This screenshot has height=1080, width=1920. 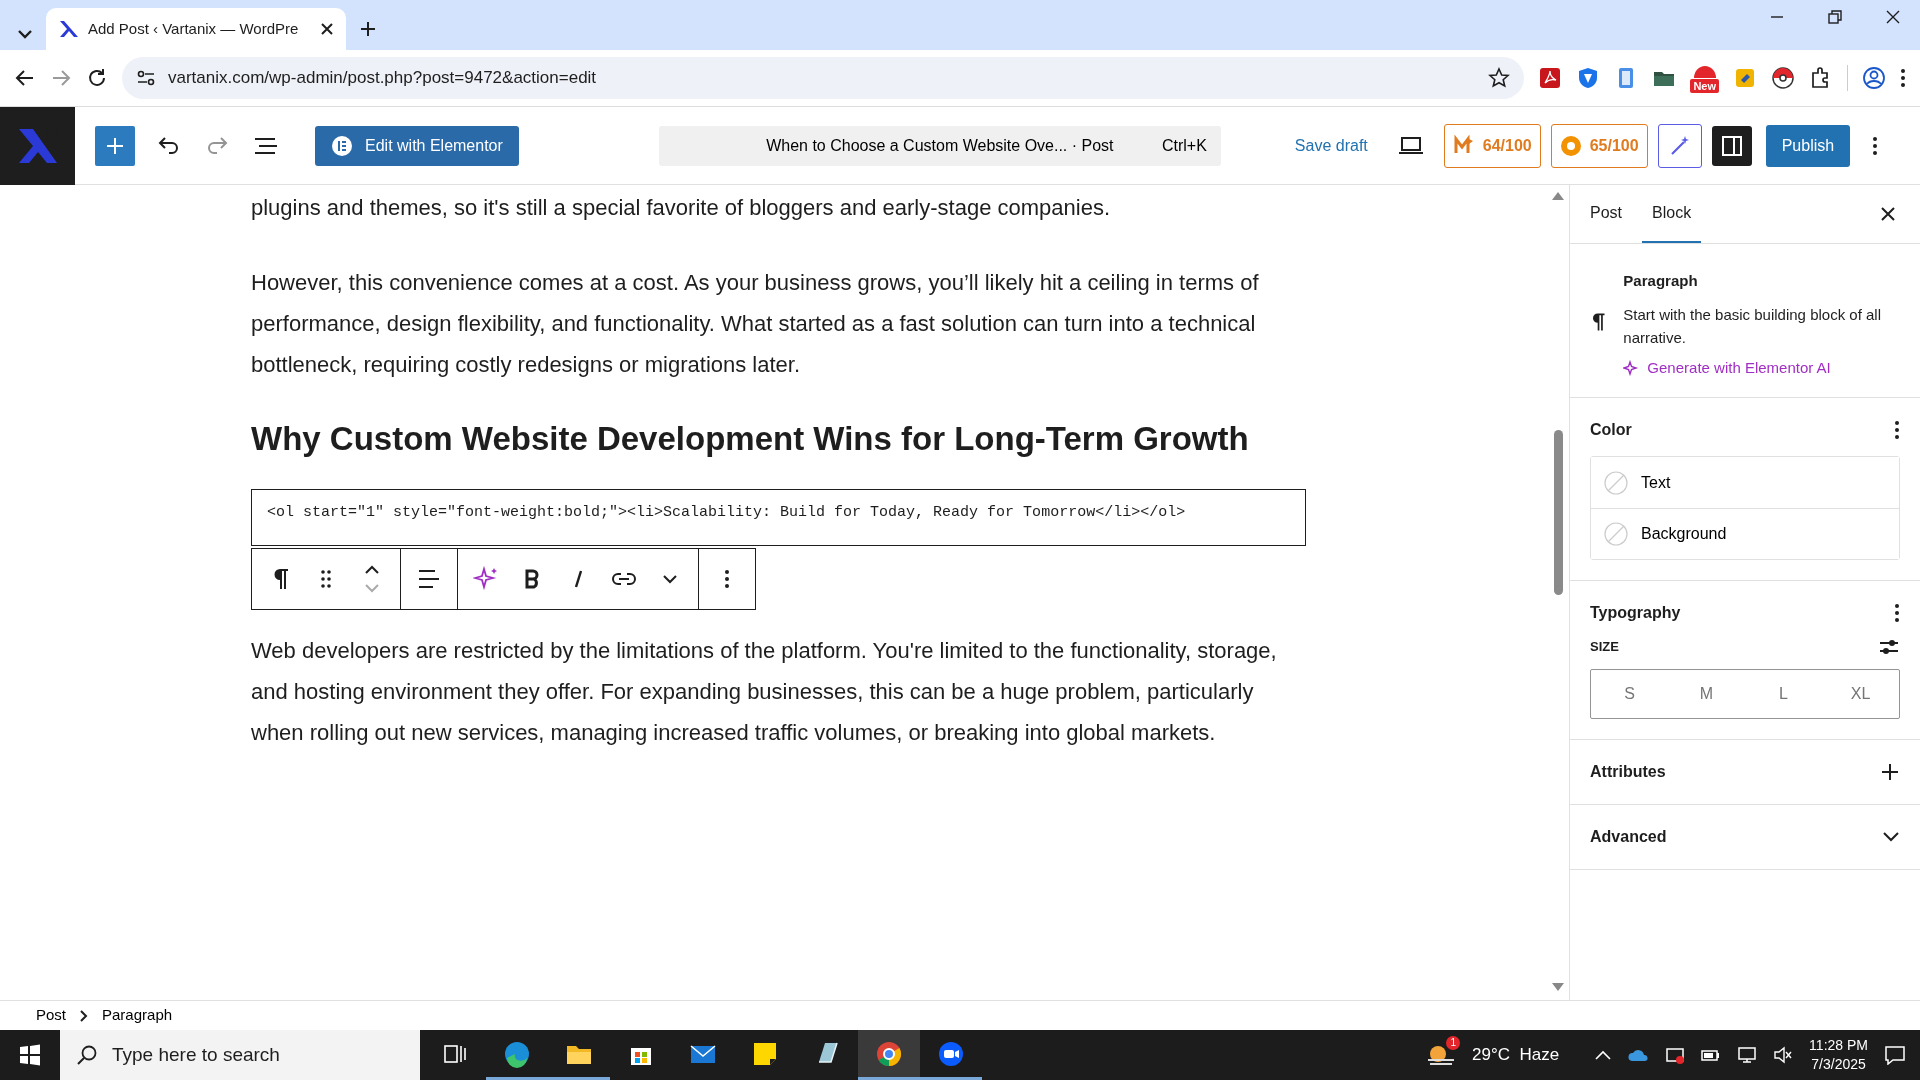 I want to click on hat-icon, so click(x=1704, y=70).